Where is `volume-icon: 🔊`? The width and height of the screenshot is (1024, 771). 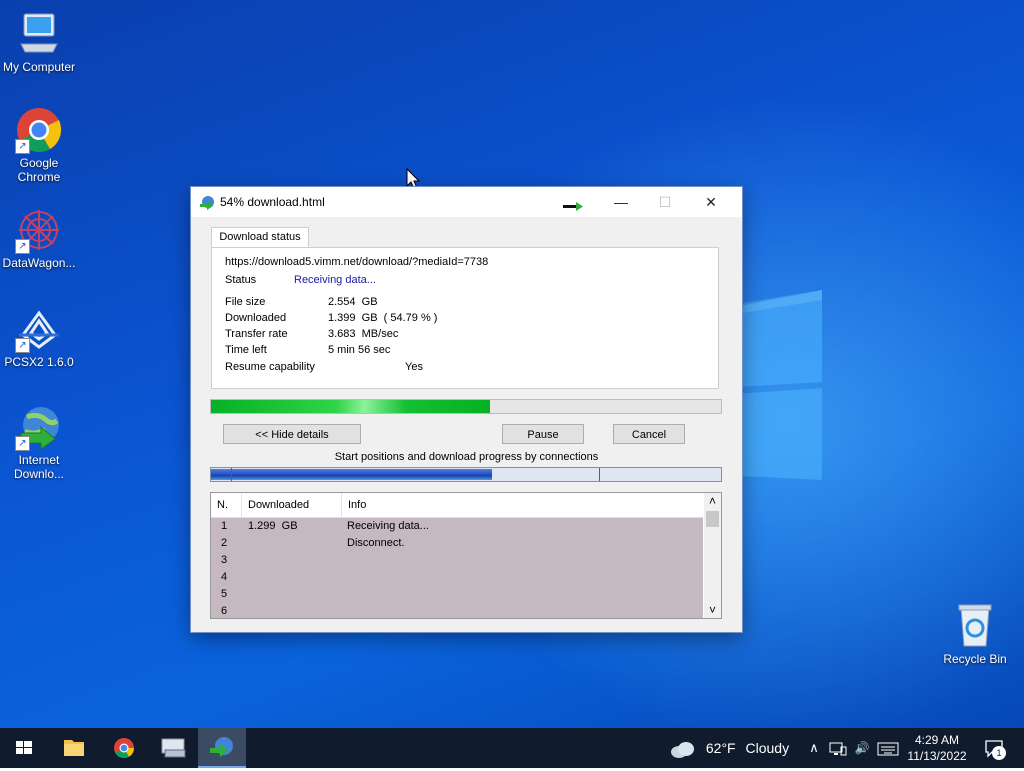
volume-icon: 🔊 is located at coordinates (862, 748).